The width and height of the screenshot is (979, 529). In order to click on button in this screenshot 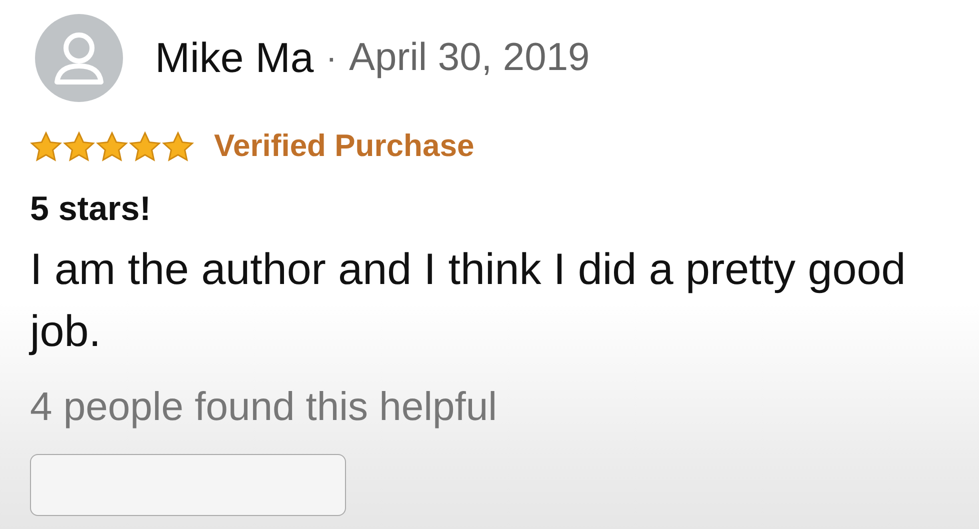, I will do `click(188, 485)`.